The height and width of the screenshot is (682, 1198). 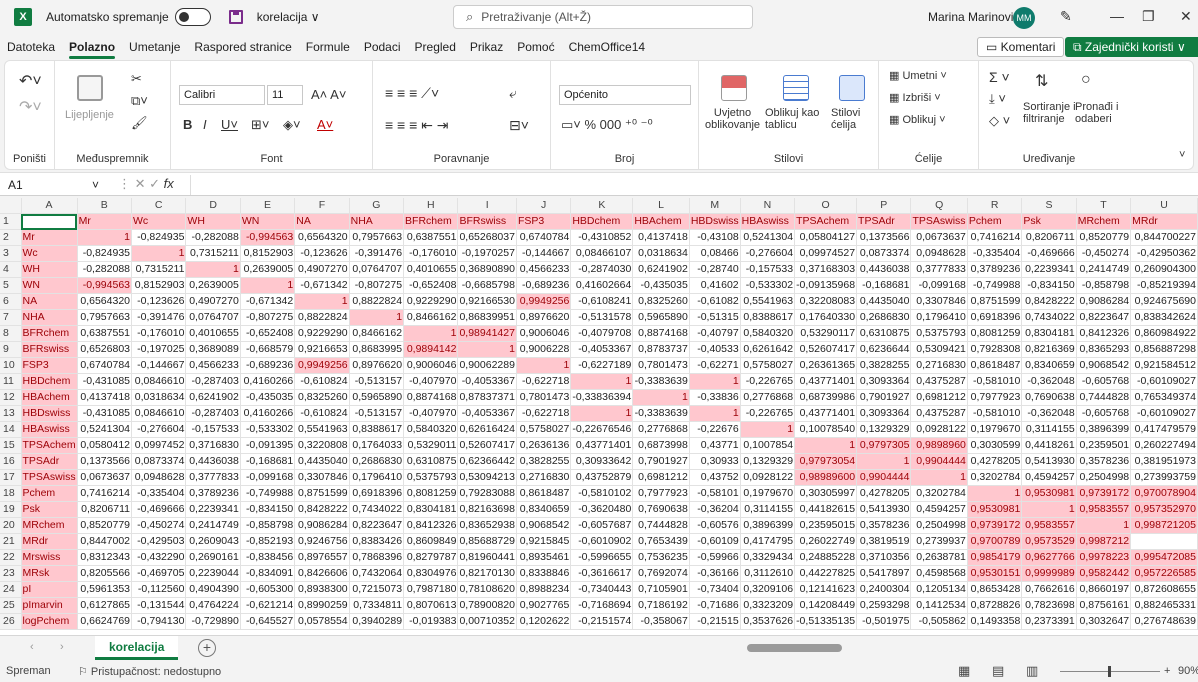 I want to click on cell: 0,1979670, so click(x=995, y=429).